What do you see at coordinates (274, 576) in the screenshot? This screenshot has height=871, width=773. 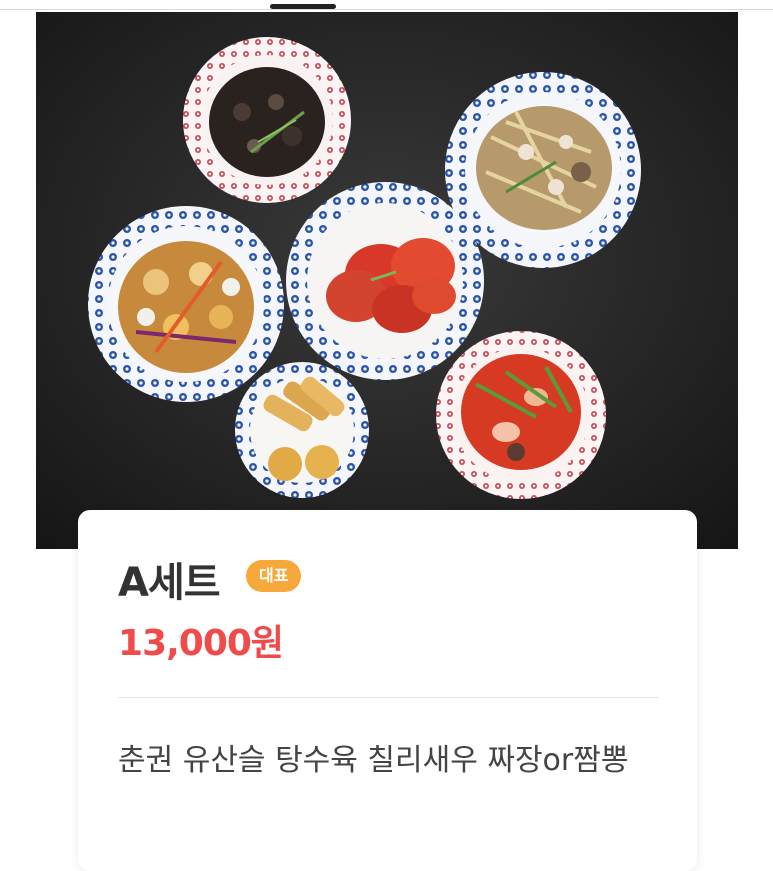 I see `signature-badge: 대표` at bounding box center [274, 576].